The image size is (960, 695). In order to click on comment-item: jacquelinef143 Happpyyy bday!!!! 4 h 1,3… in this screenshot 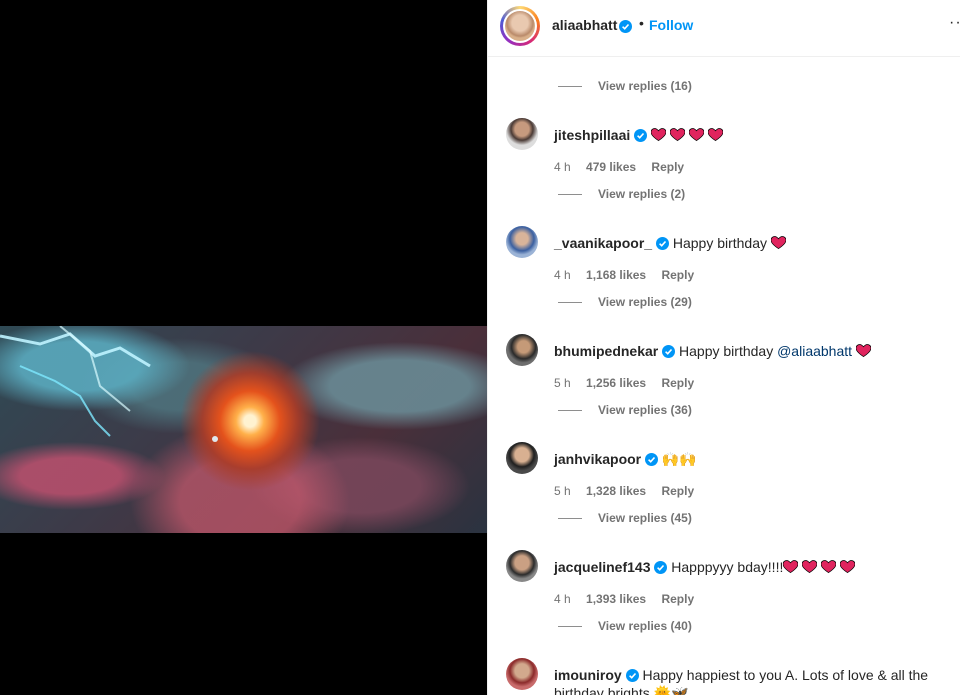, I will do `click(724, 580)`.